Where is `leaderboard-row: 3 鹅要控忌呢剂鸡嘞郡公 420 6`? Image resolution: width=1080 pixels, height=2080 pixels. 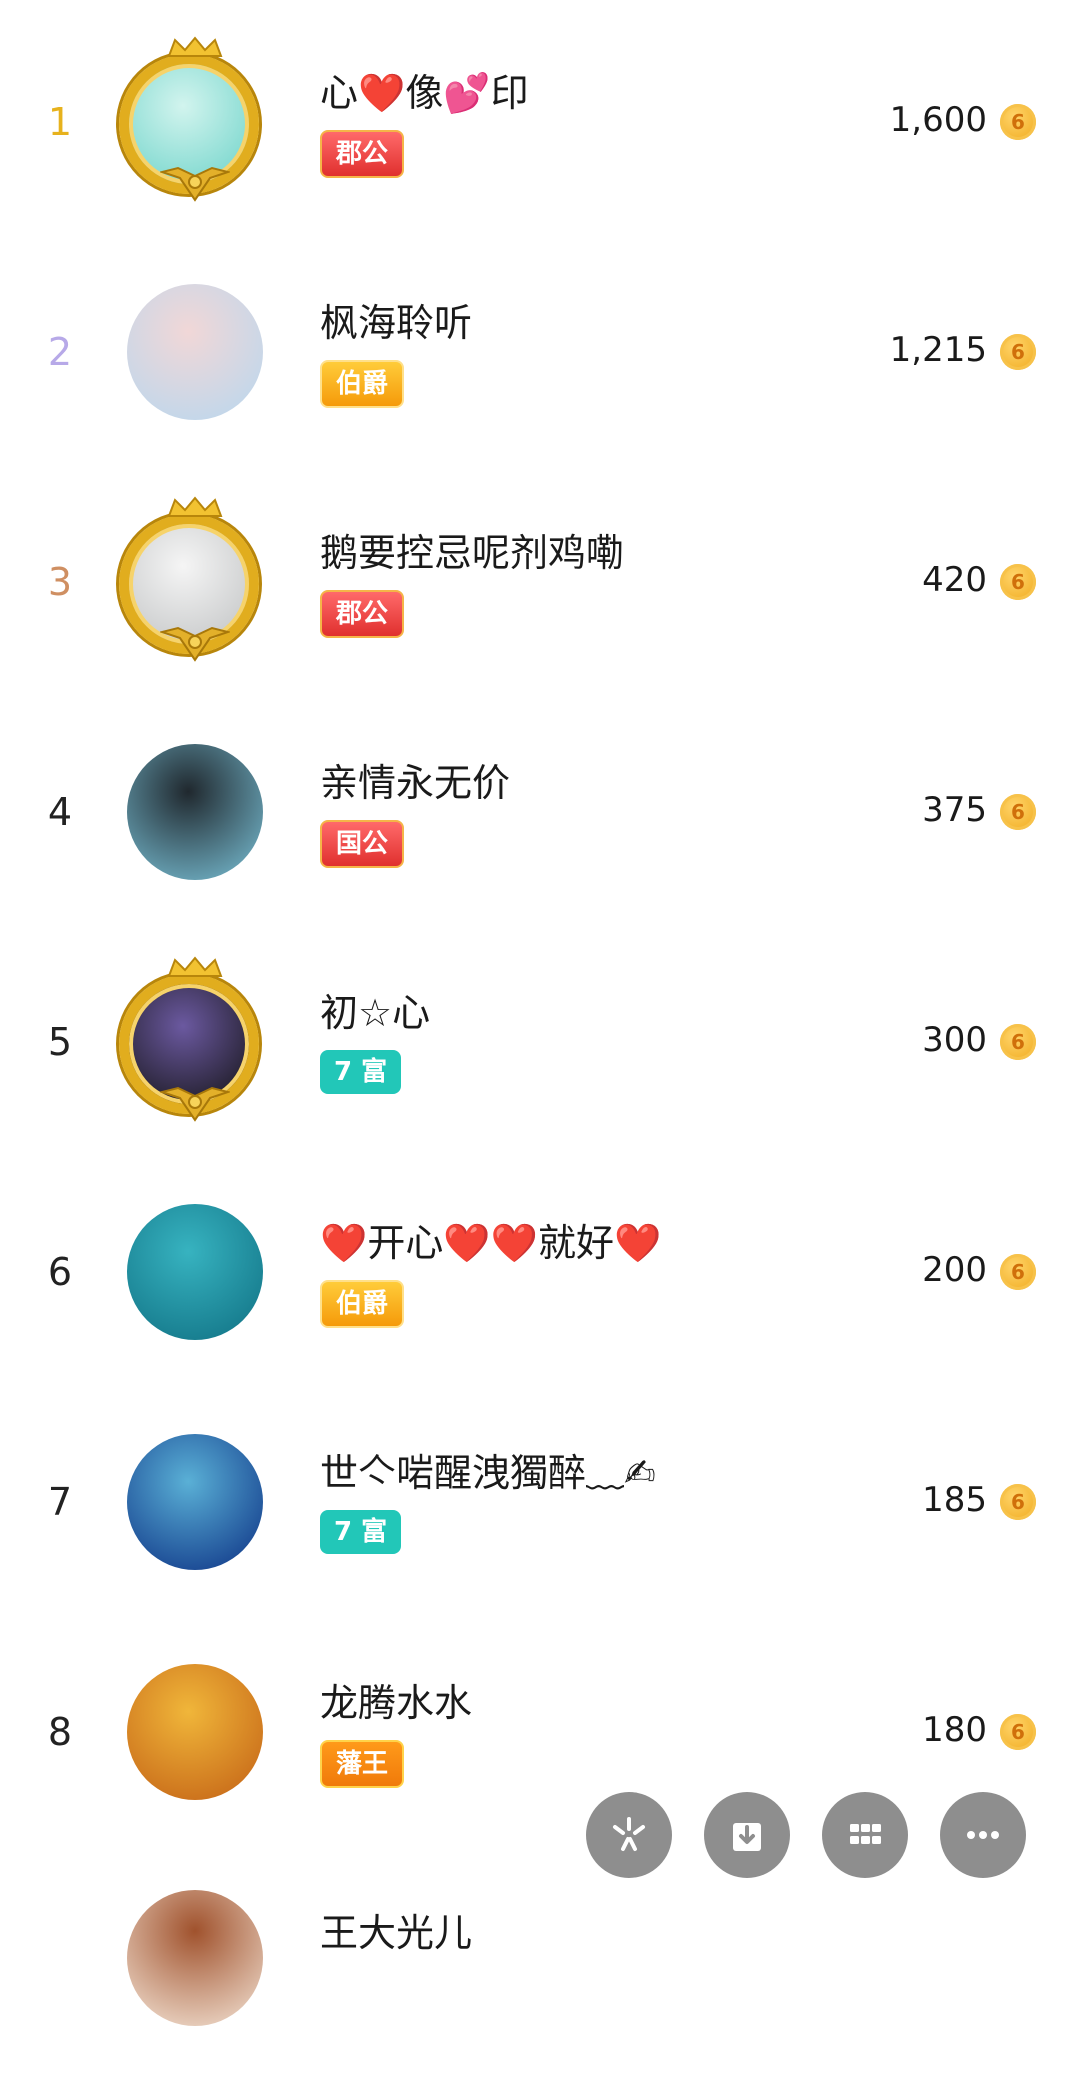 leaderboard-row: 3 鹅要控忌呢剂鸡嘞郡公 420 6 is located at coordinates (540, 570).